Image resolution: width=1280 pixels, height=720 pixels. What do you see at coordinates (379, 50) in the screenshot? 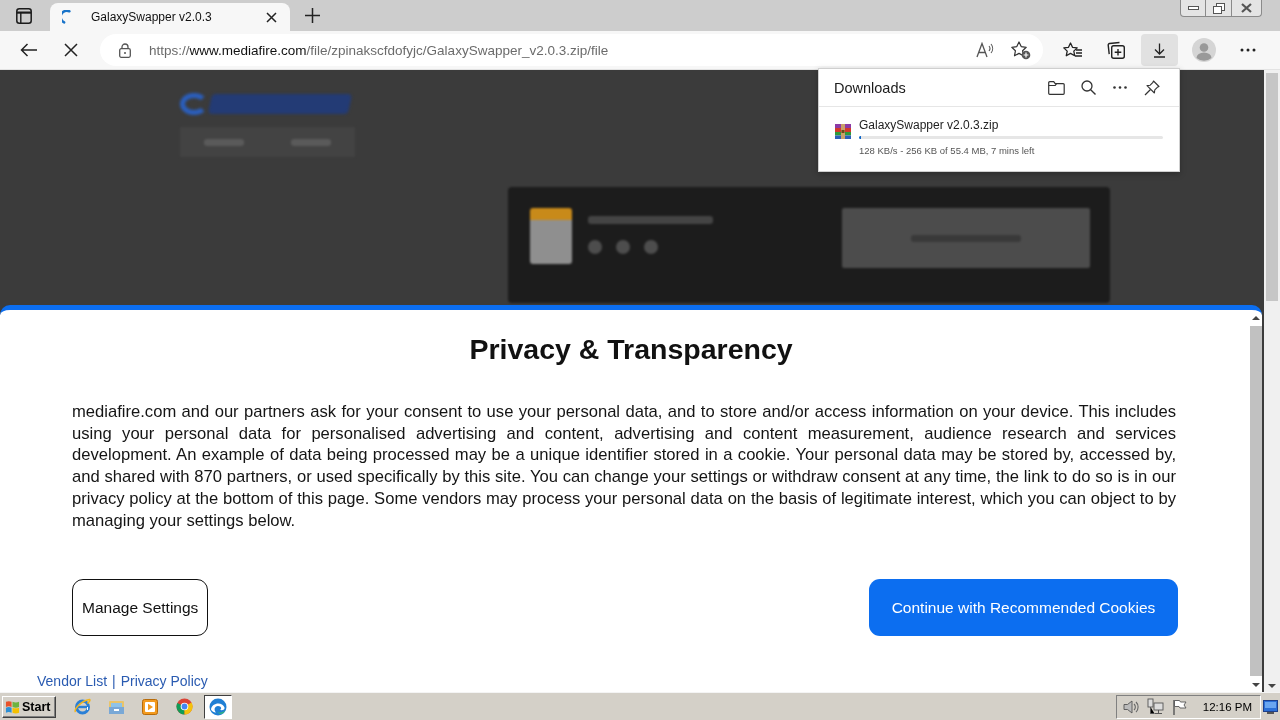
I see `url-text: https://www.mediafire.com/file/zpinakscfdofyjc/GalaxySwapper_v2.0.3.zip/file` at bounding box center [379, 50].